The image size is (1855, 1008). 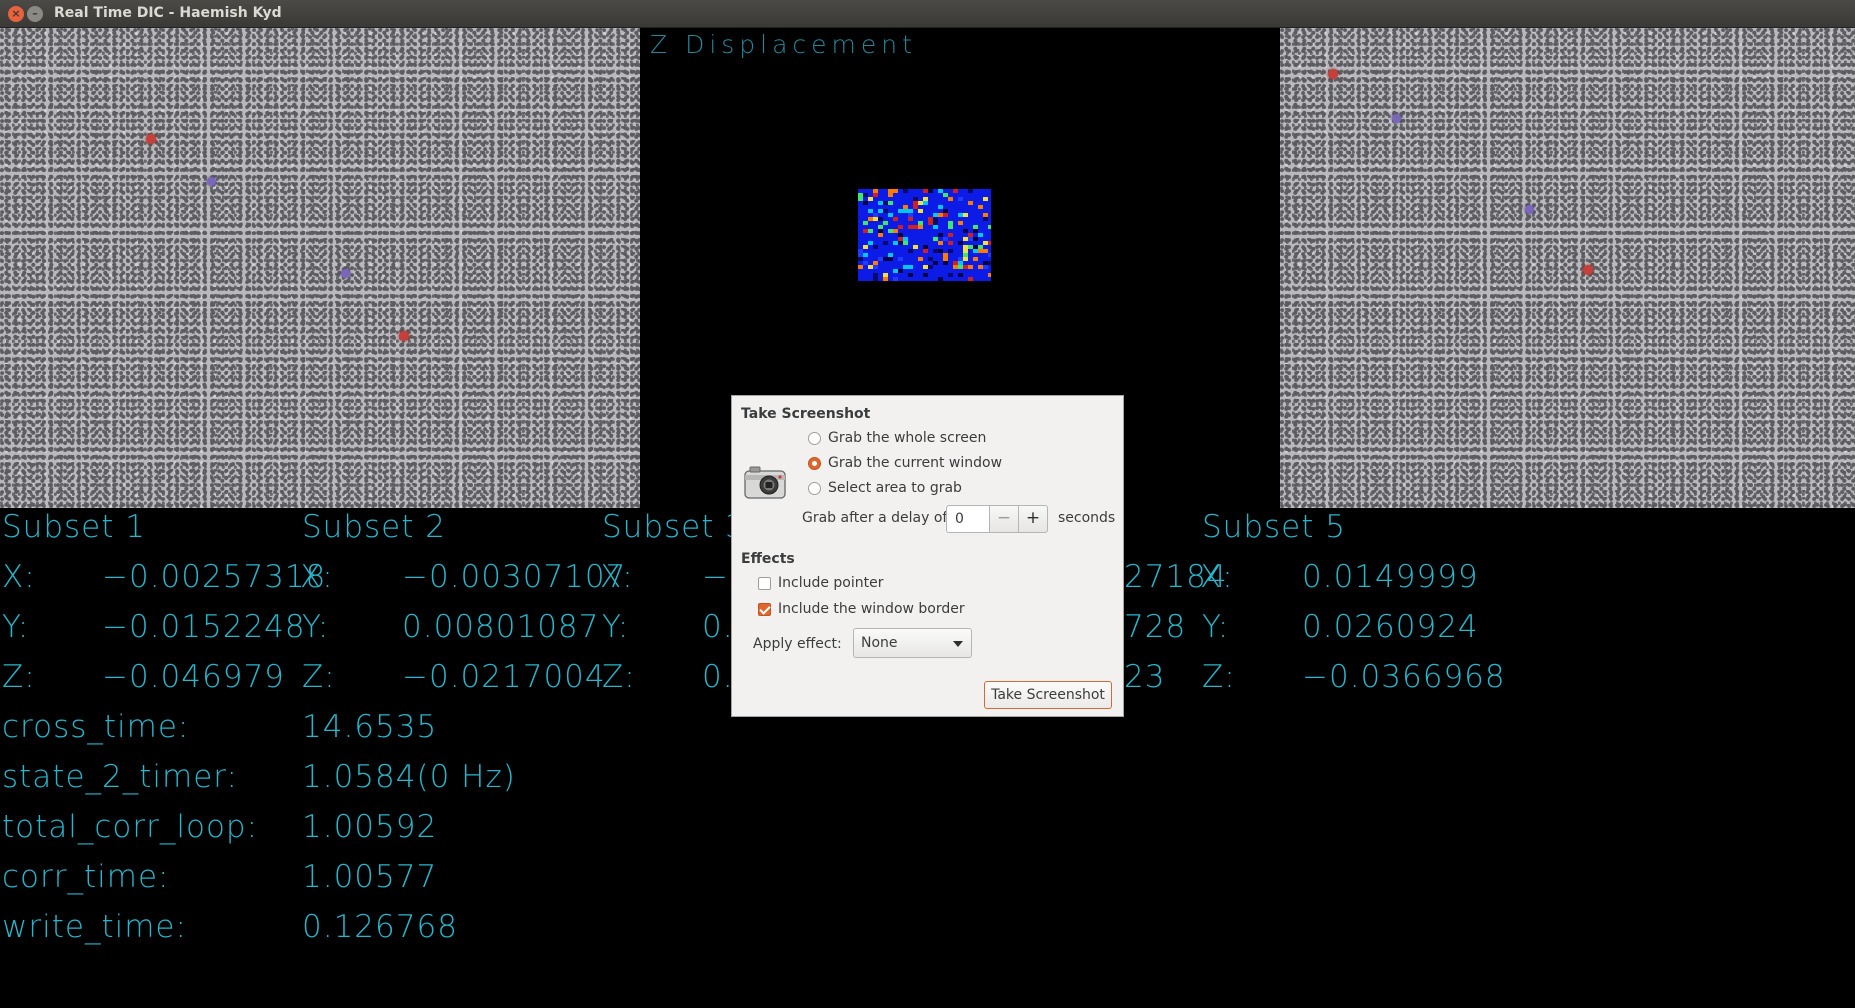 I want to click on timing-label: total_corr_loop:, so click(x=130, y=827).